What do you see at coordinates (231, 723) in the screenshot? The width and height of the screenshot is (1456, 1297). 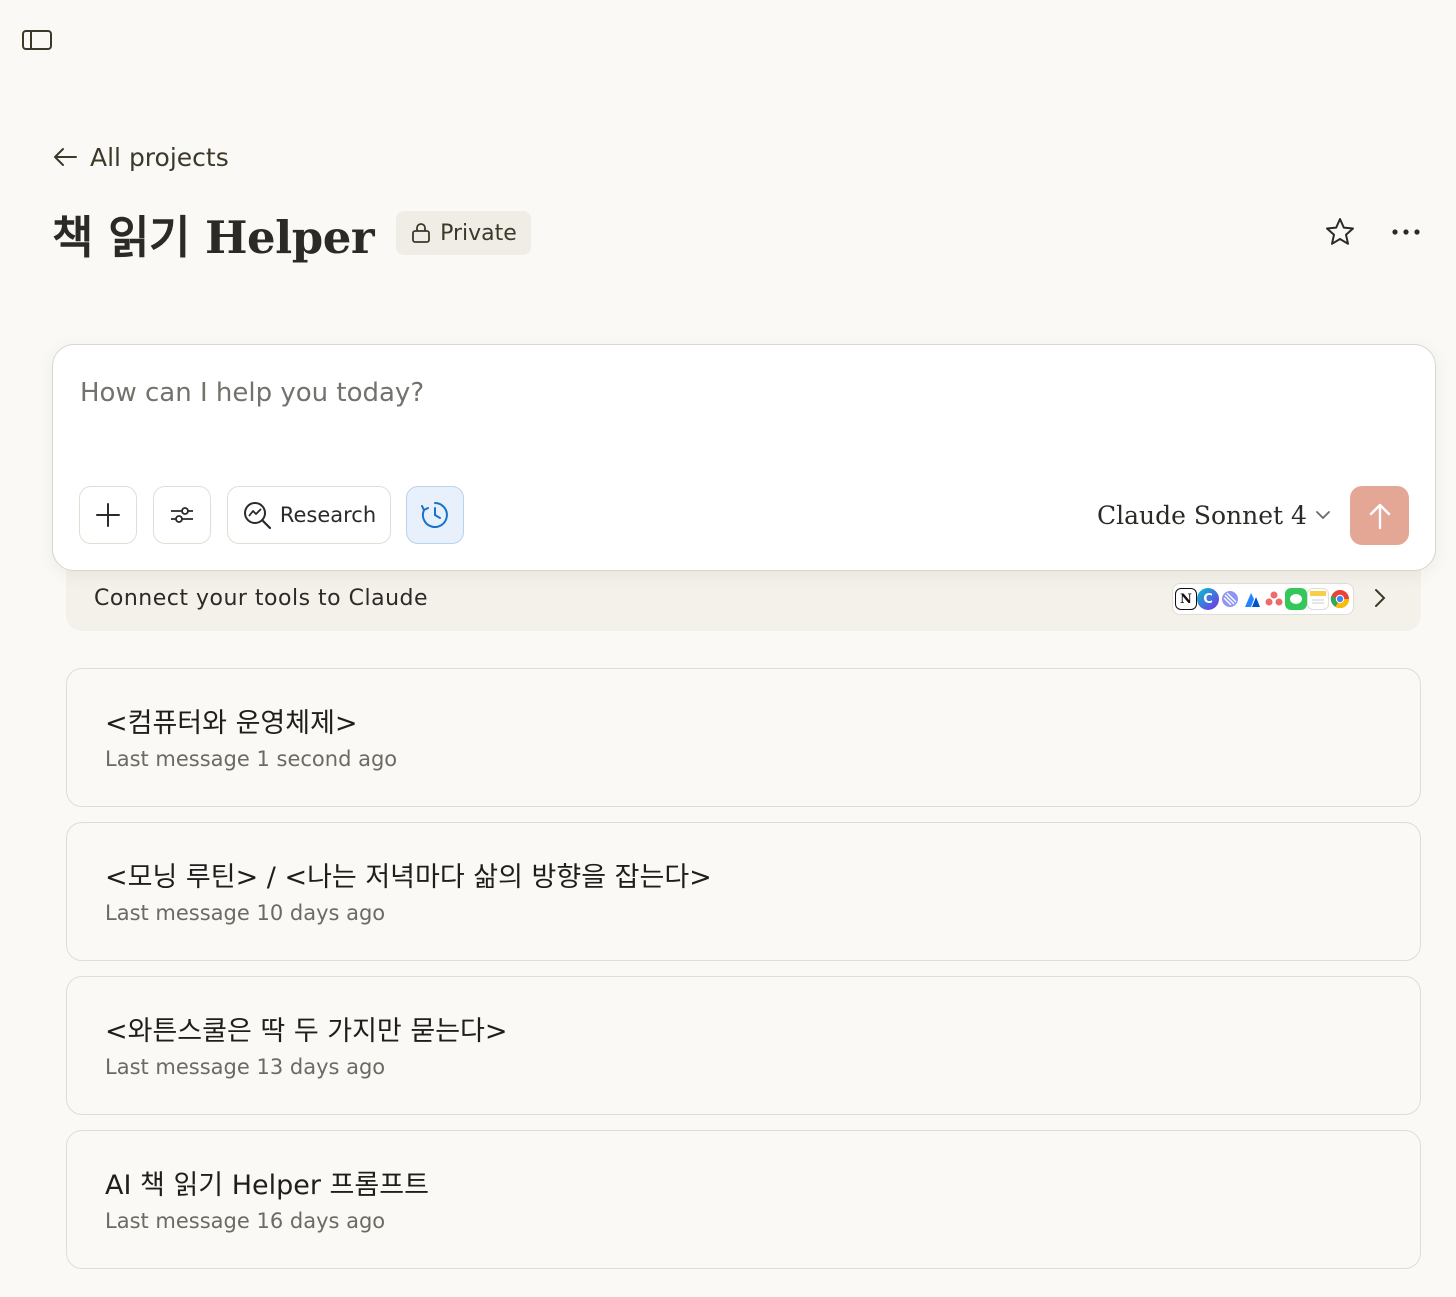 I see `chat-title: <컴퓨터와 운영체제>` at bounding box center [231, 723].